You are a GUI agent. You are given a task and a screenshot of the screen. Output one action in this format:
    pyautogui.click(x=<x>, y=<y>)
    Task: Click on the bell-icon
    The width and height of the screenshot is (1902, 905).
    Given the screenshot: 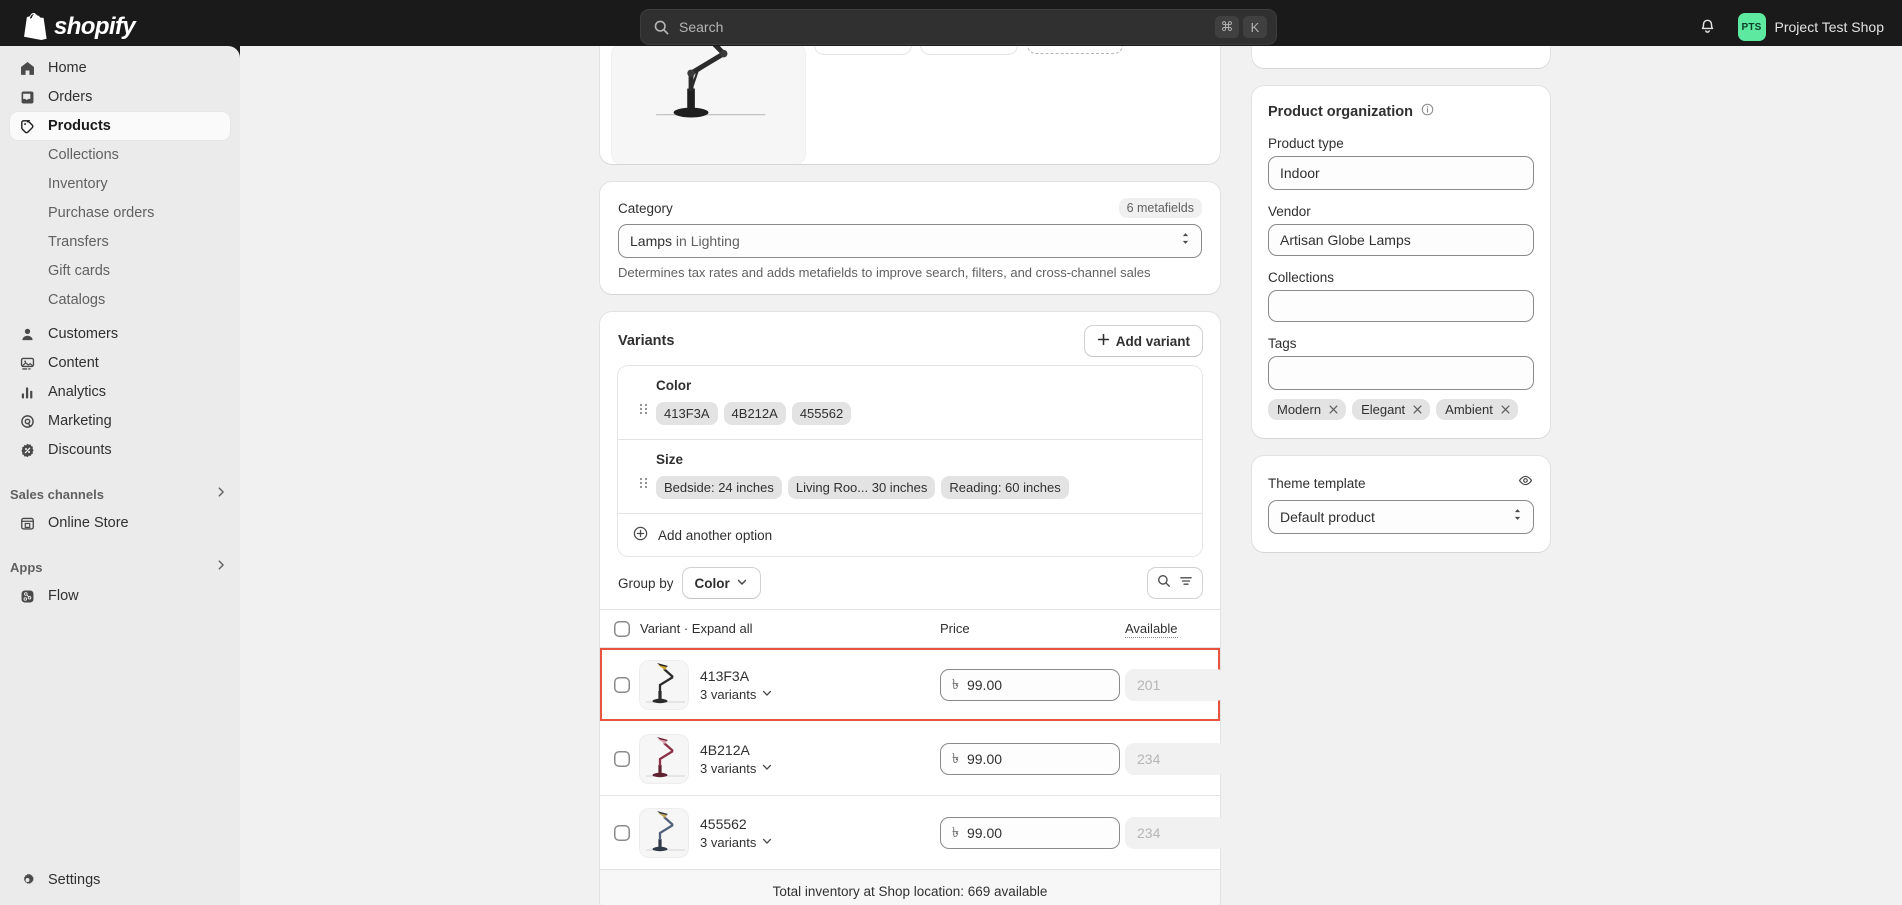 What is the action you would take?
    pyautogui.click(x=1707, y=26)
    